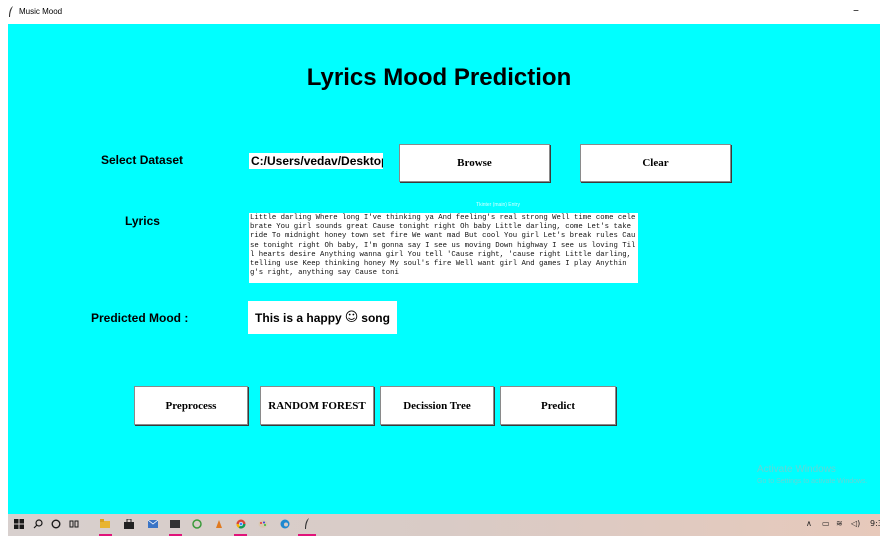  Describe the element at coordinates (558, 405) in the screenshot. I see `predict-button: Predict` at that location.